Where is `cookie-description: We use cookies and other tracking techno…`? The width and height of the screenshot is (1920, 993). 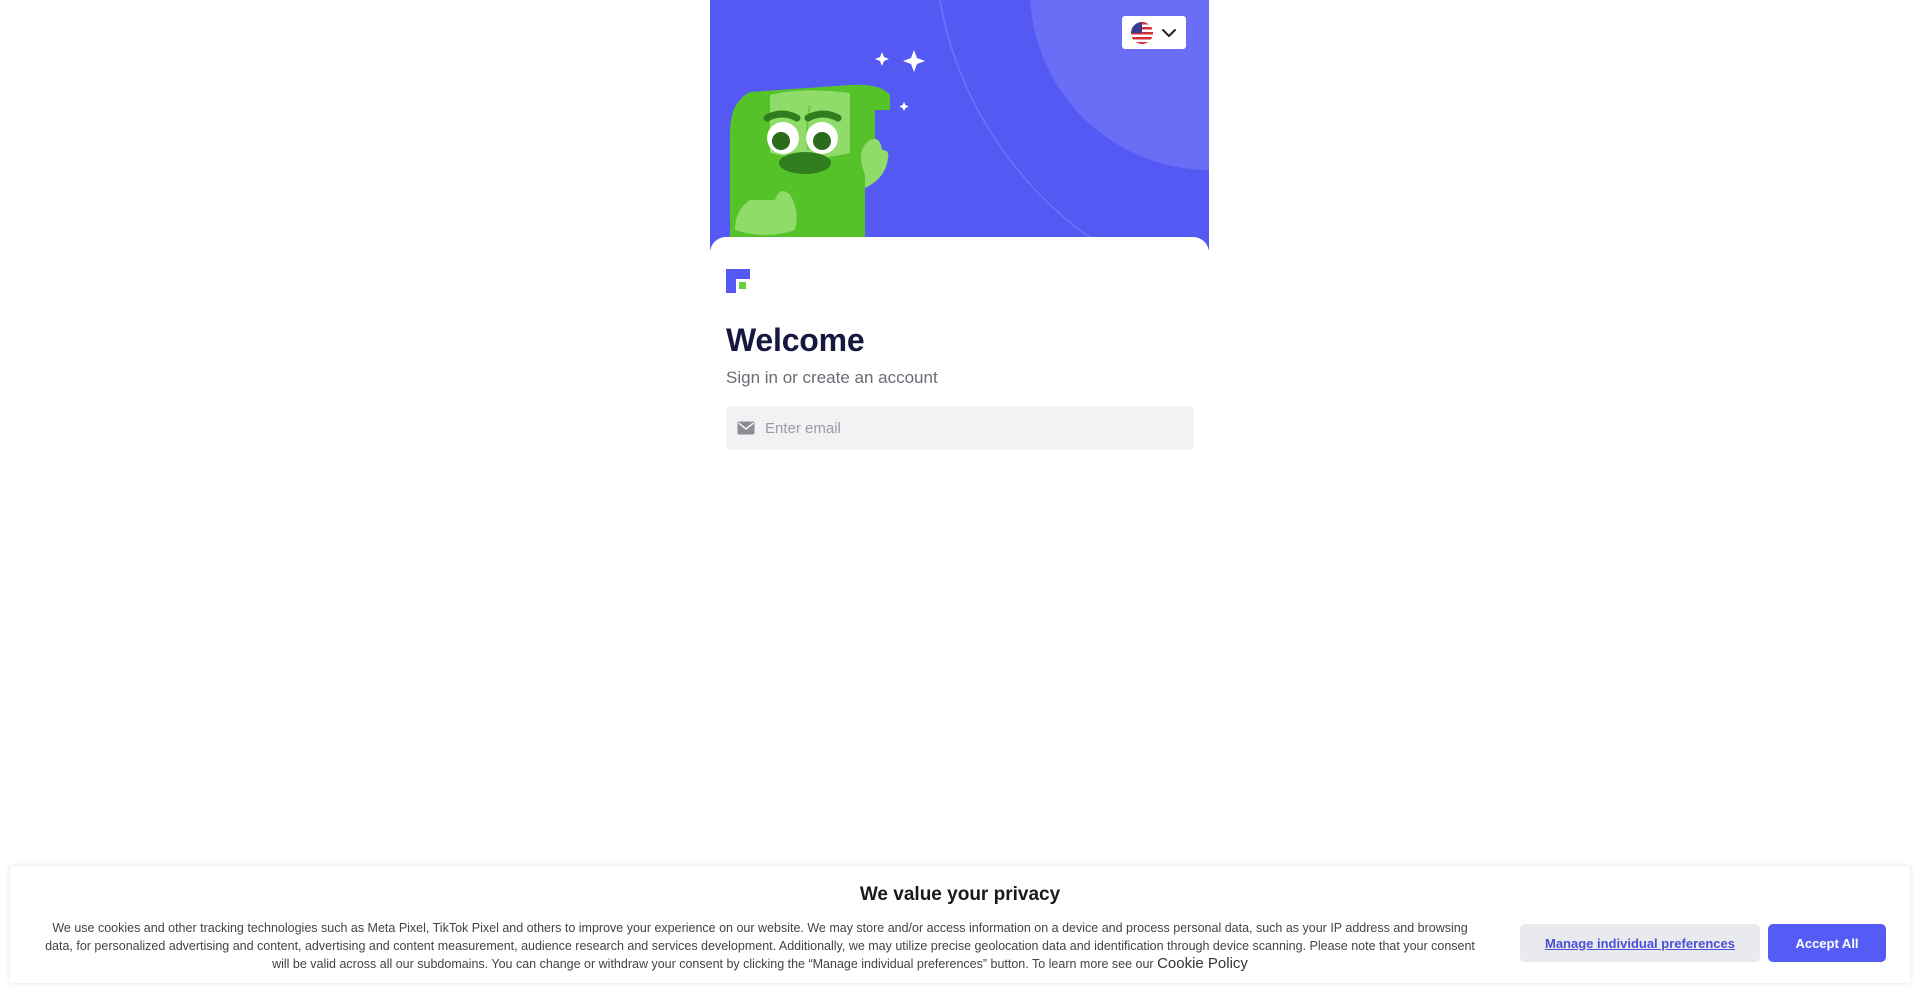
cookie-description: We use cookies and other tracking techno… is located at coordinates (760, 946).